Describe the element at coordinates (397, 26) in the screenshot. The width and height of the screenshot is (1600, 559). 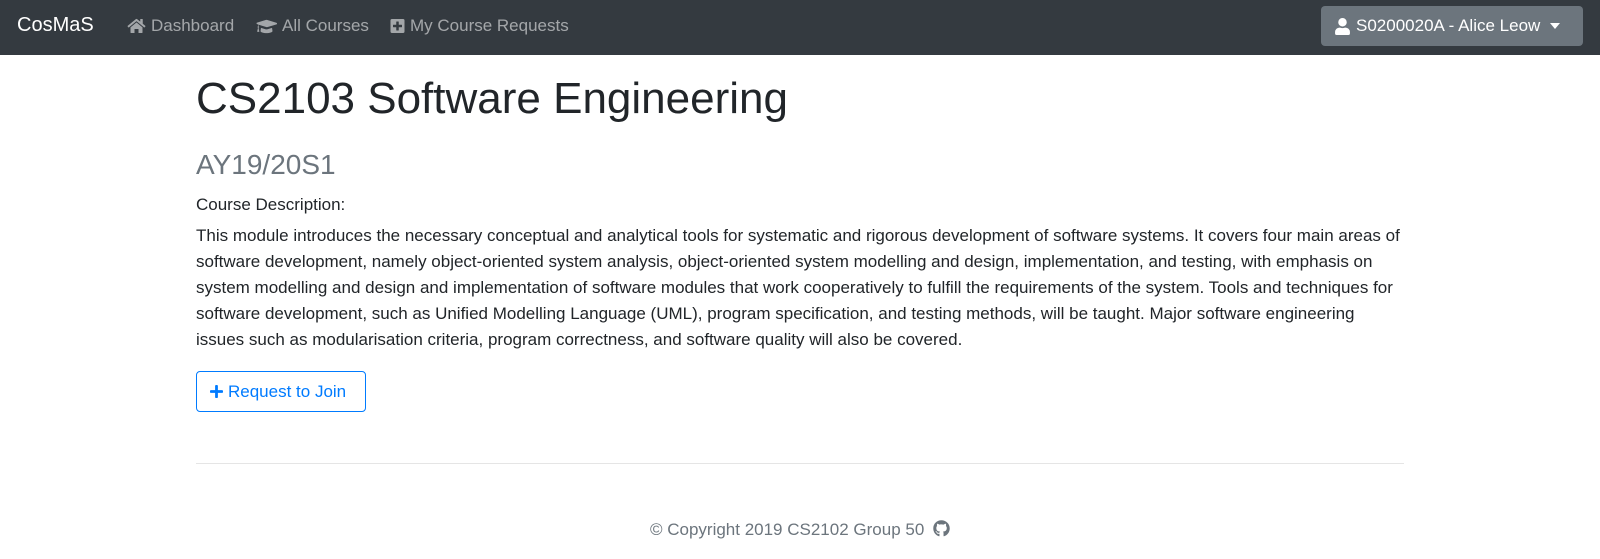
I see `plus-square-icon` at that location.